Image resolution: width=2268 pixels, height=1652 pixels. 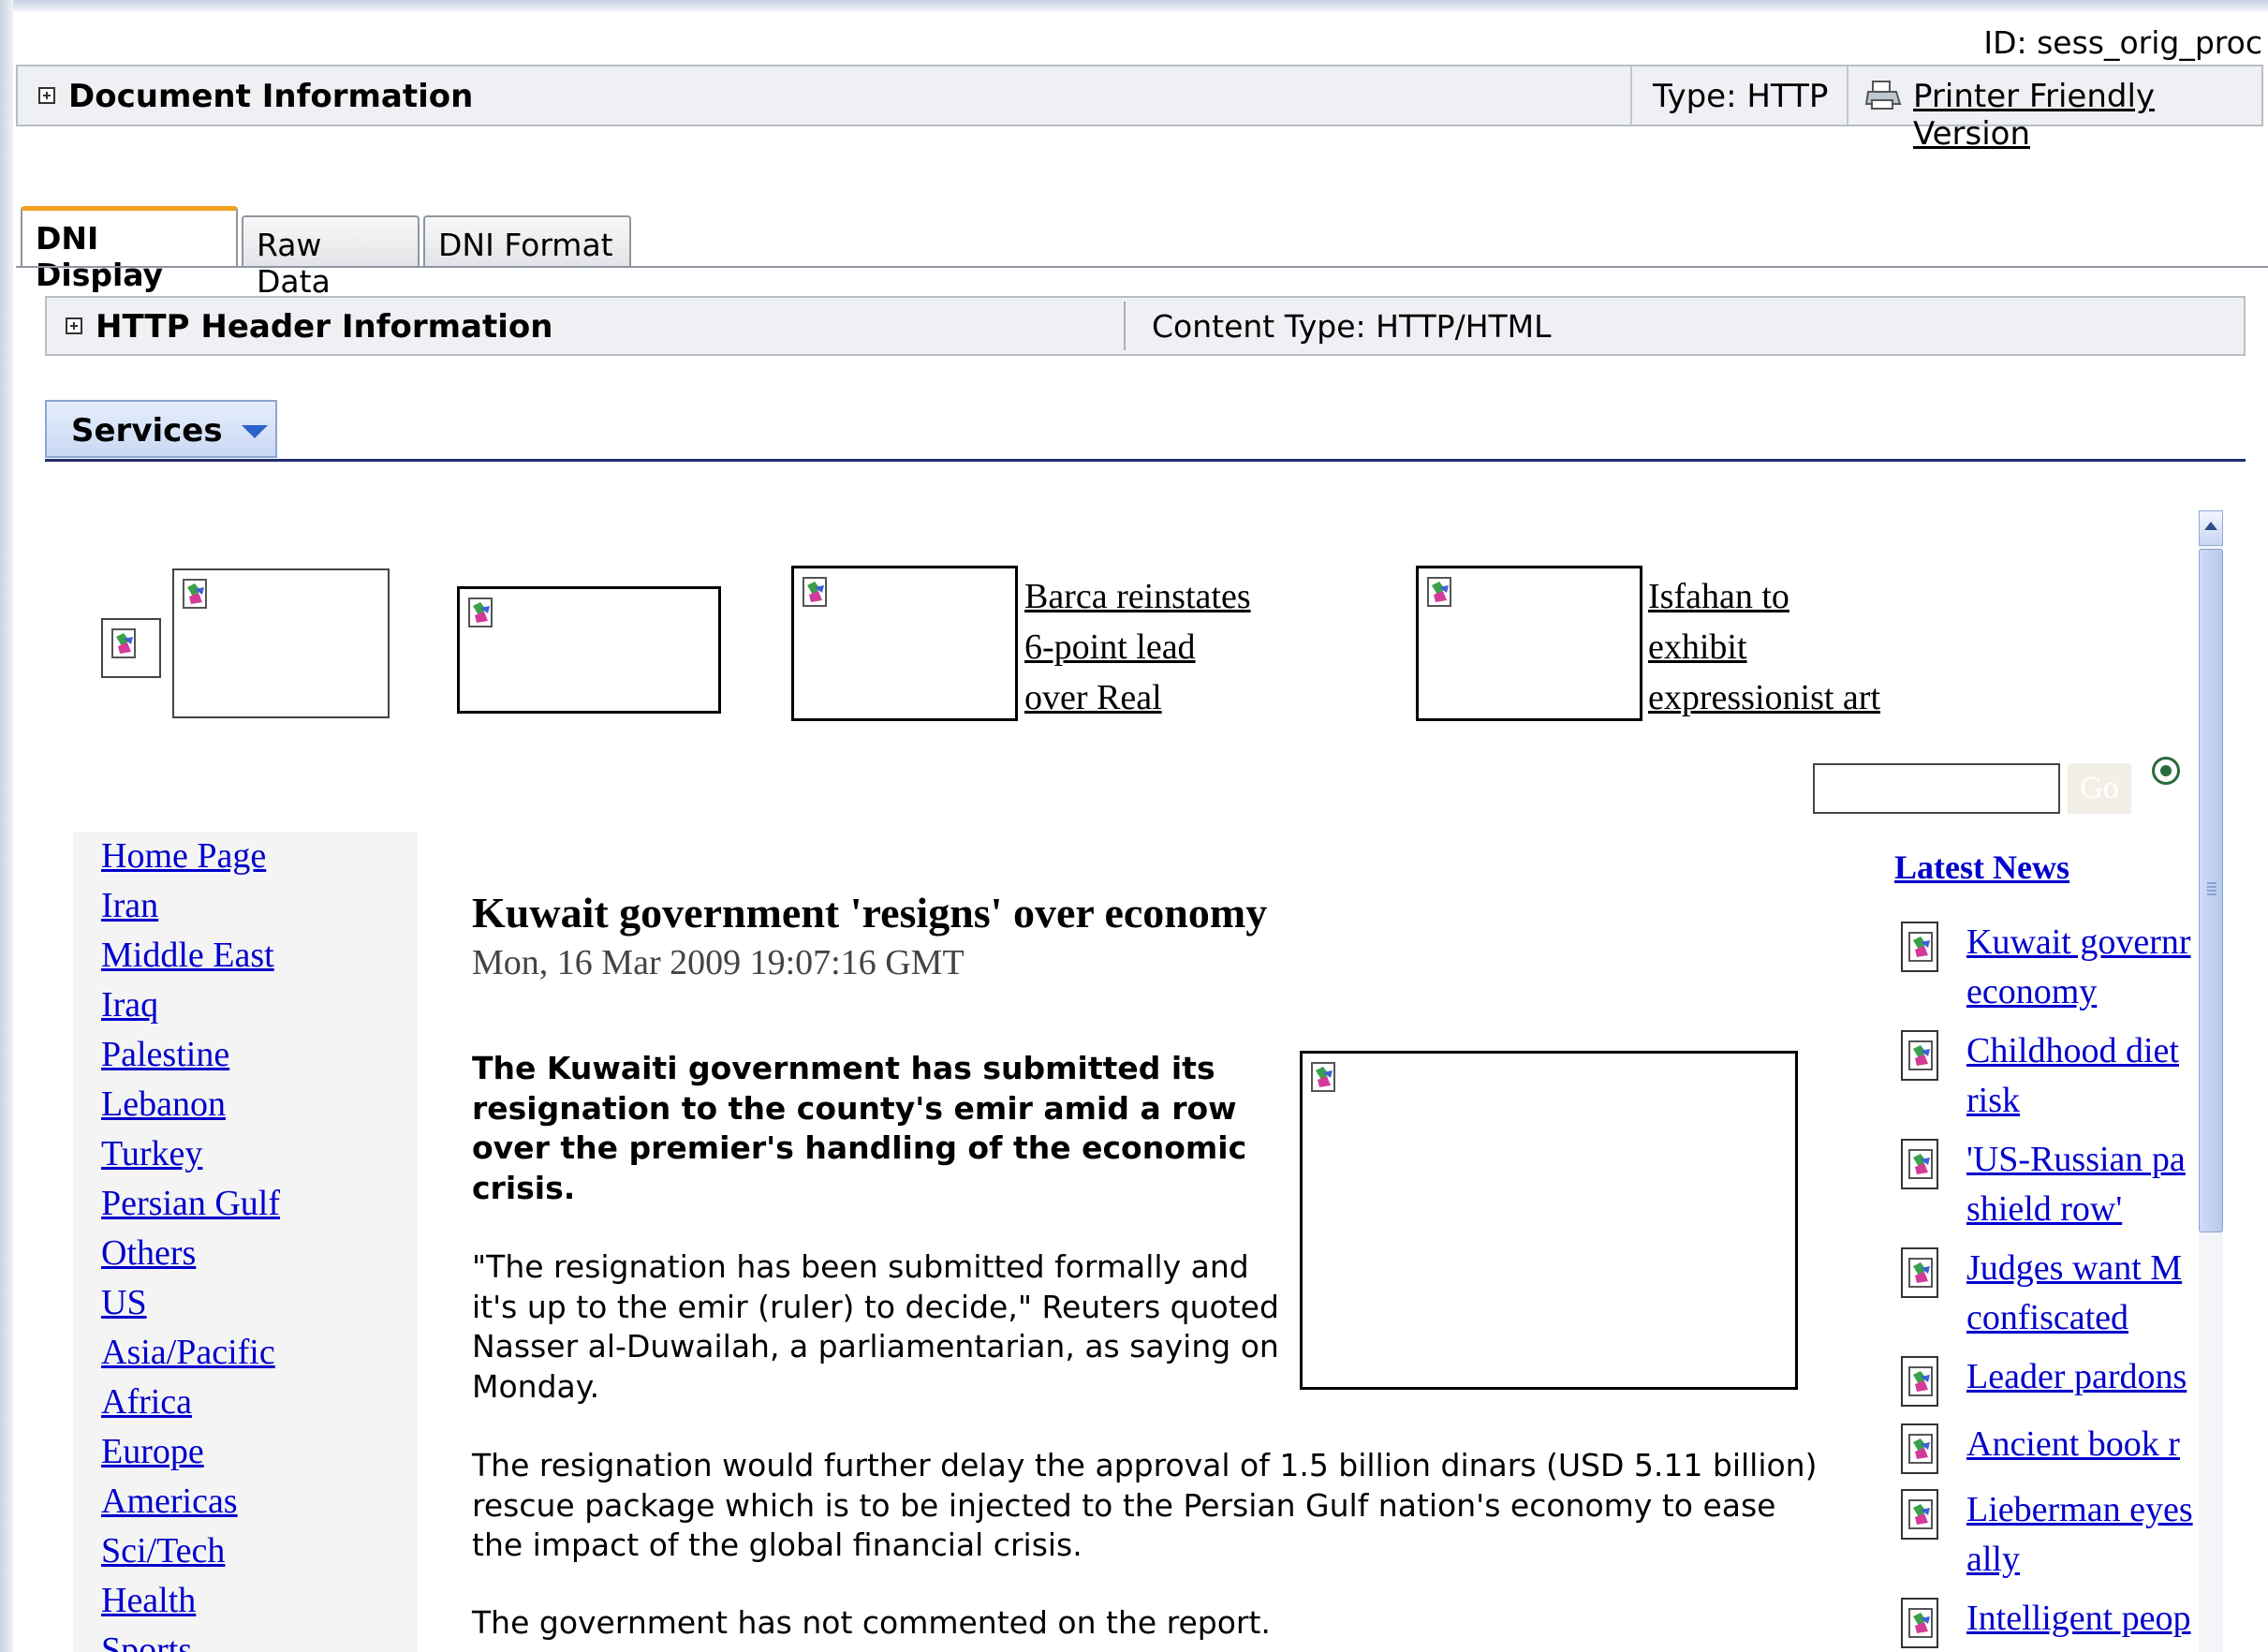 What do you see at coordinates (331, 258) in the screenshot?
I see `tab-raw-data: Raw Data` at bounding box center [331, 258].